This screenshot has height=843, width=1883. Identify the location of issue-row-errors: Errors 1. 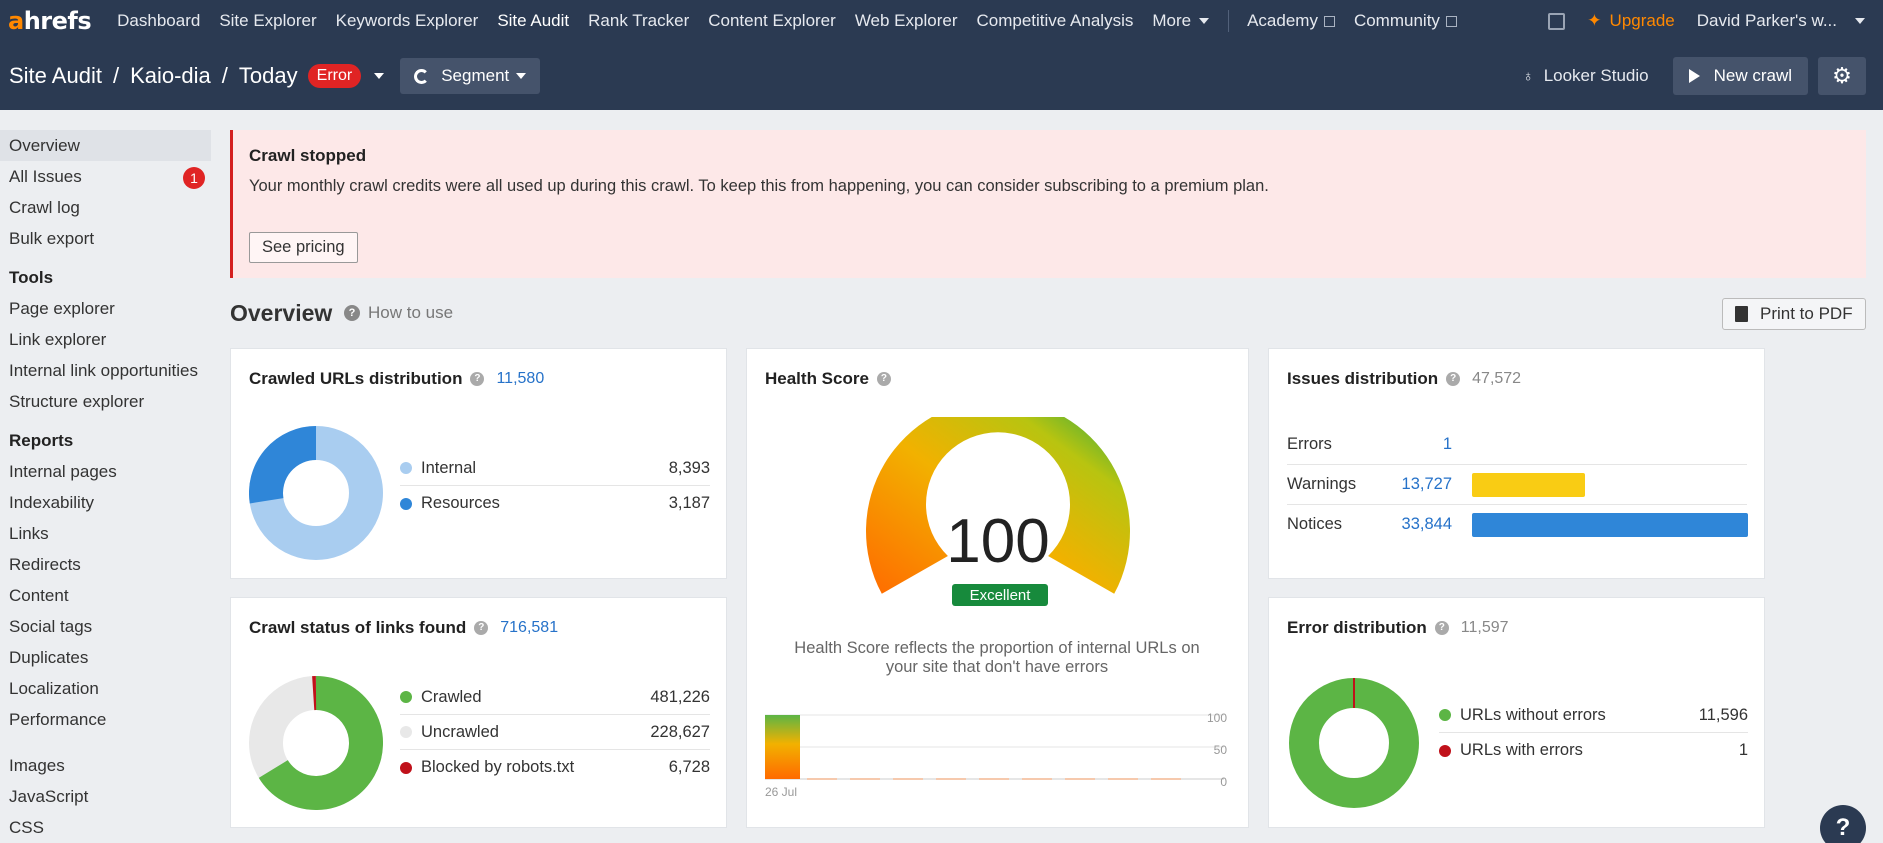
(1517, 445).